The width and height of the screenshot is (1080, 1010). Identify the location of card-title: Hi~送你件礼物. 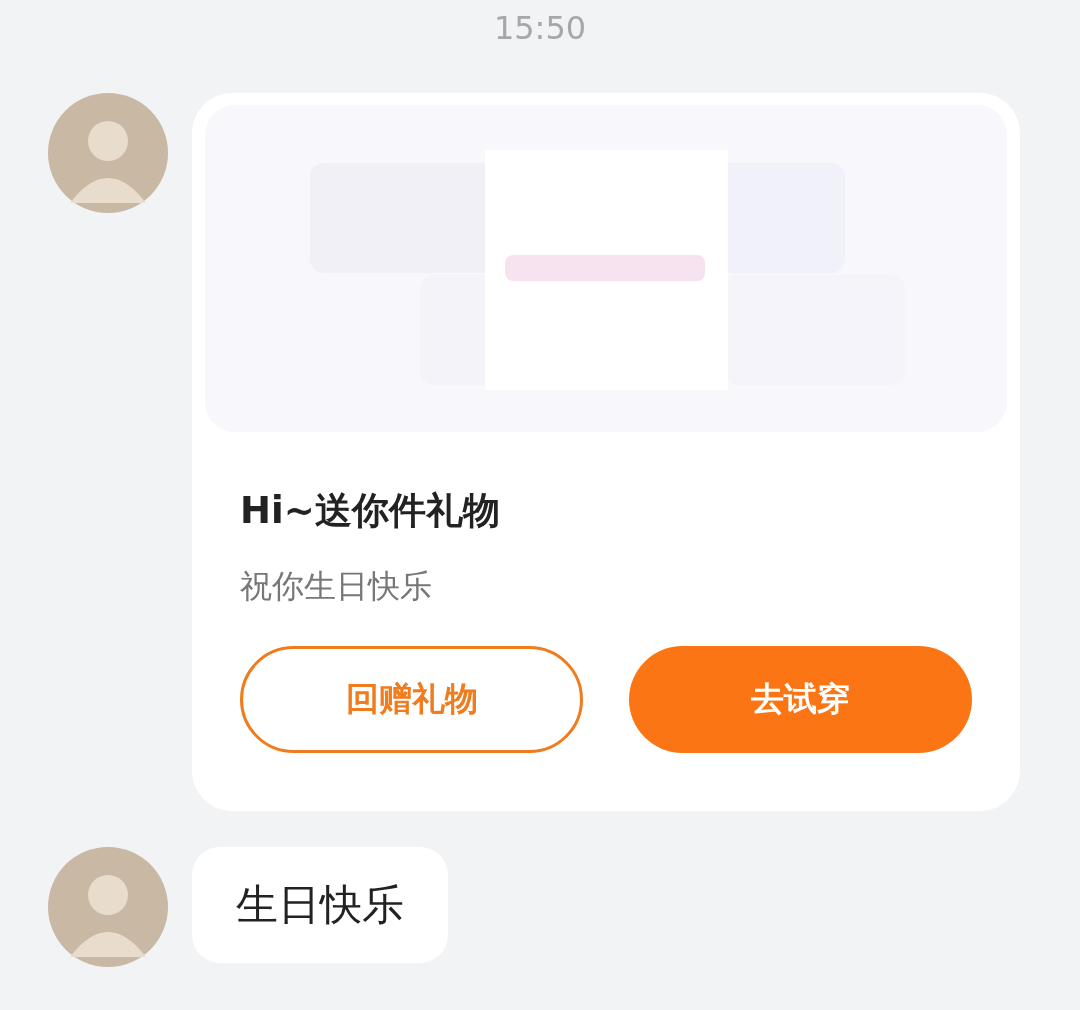
(370, 511).